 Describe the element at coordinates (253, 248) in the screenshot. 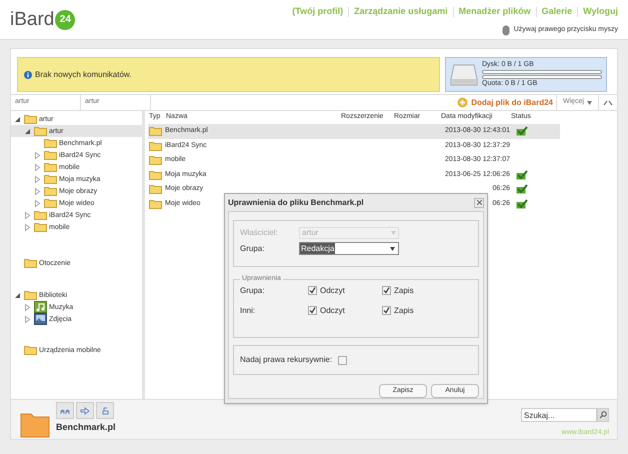

I see `group-label: Grupa:` at that location.